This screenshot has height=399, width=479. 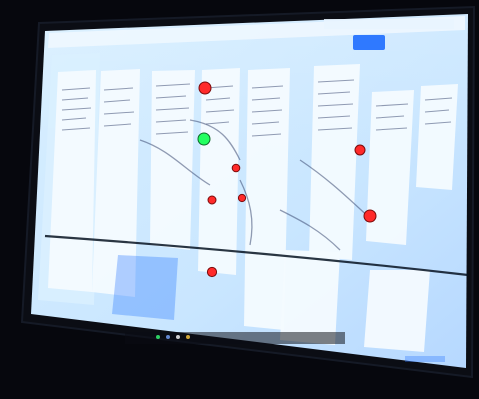 I want to click on taskbar, so click(x=235, y=338).